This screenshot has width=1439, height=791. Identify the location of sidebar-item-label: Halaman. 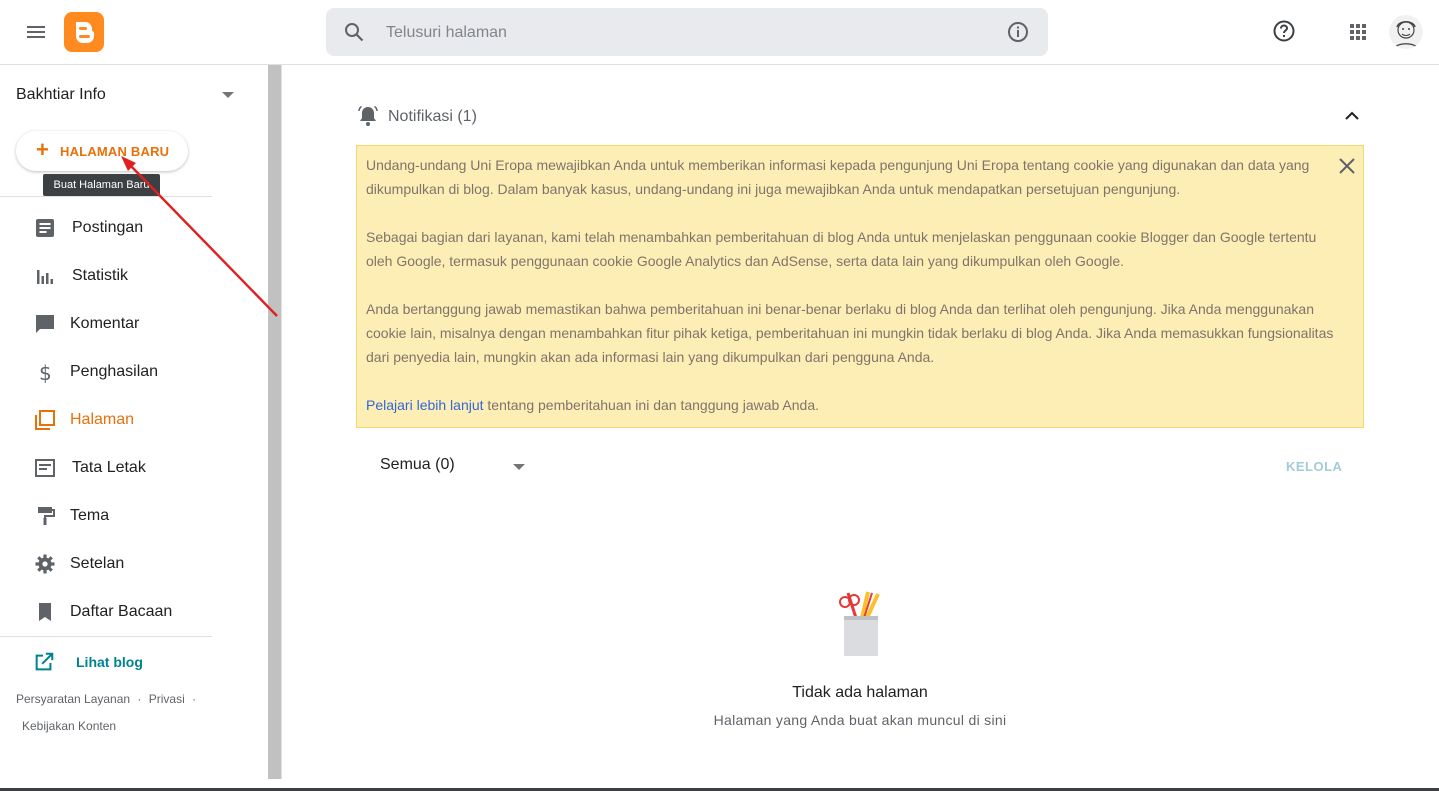
(102, 419).